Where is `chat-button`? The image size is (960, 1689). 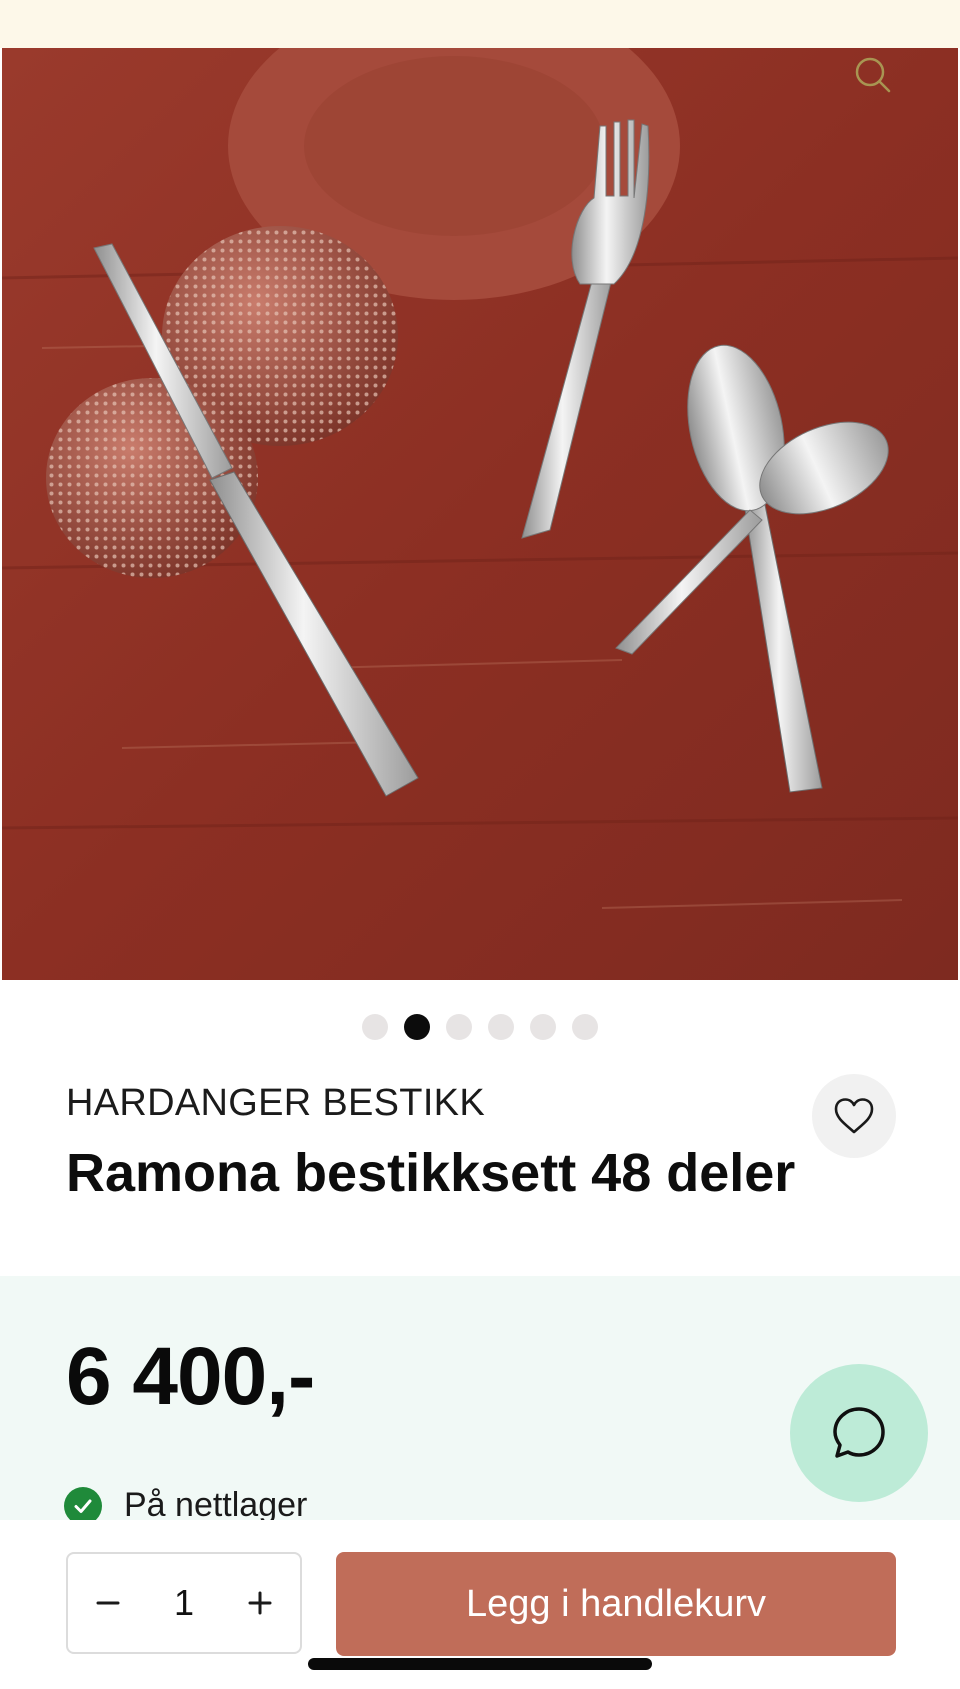
chat-button is located at coordinates (859, 1433).